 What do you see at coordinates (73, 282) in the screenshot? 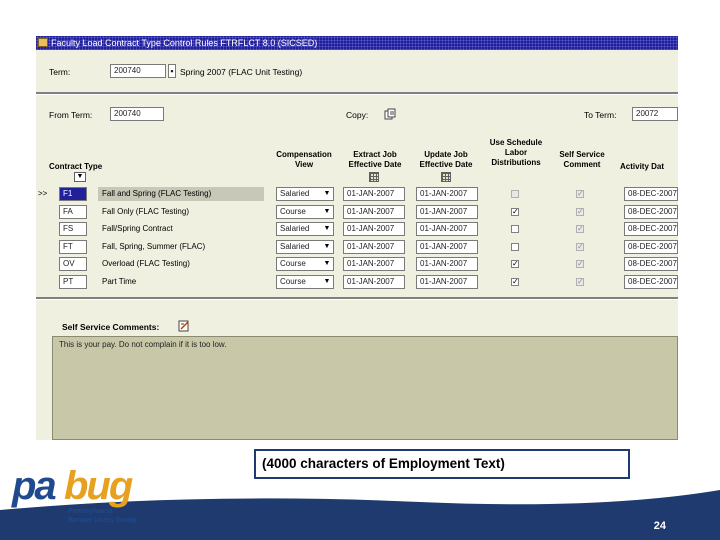
I see `contract-code-field: PT` at bounding box center [73, 282].